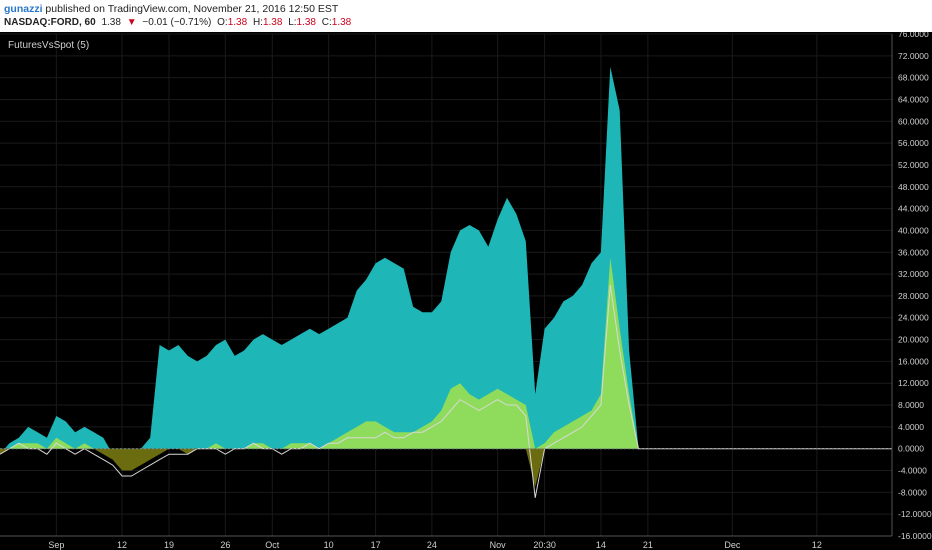 The height and width of the screenshot is (550, 932). Describe the element at coordinates (648, 545) in the screenshot. I see `x-tick-label: 21` at that location.